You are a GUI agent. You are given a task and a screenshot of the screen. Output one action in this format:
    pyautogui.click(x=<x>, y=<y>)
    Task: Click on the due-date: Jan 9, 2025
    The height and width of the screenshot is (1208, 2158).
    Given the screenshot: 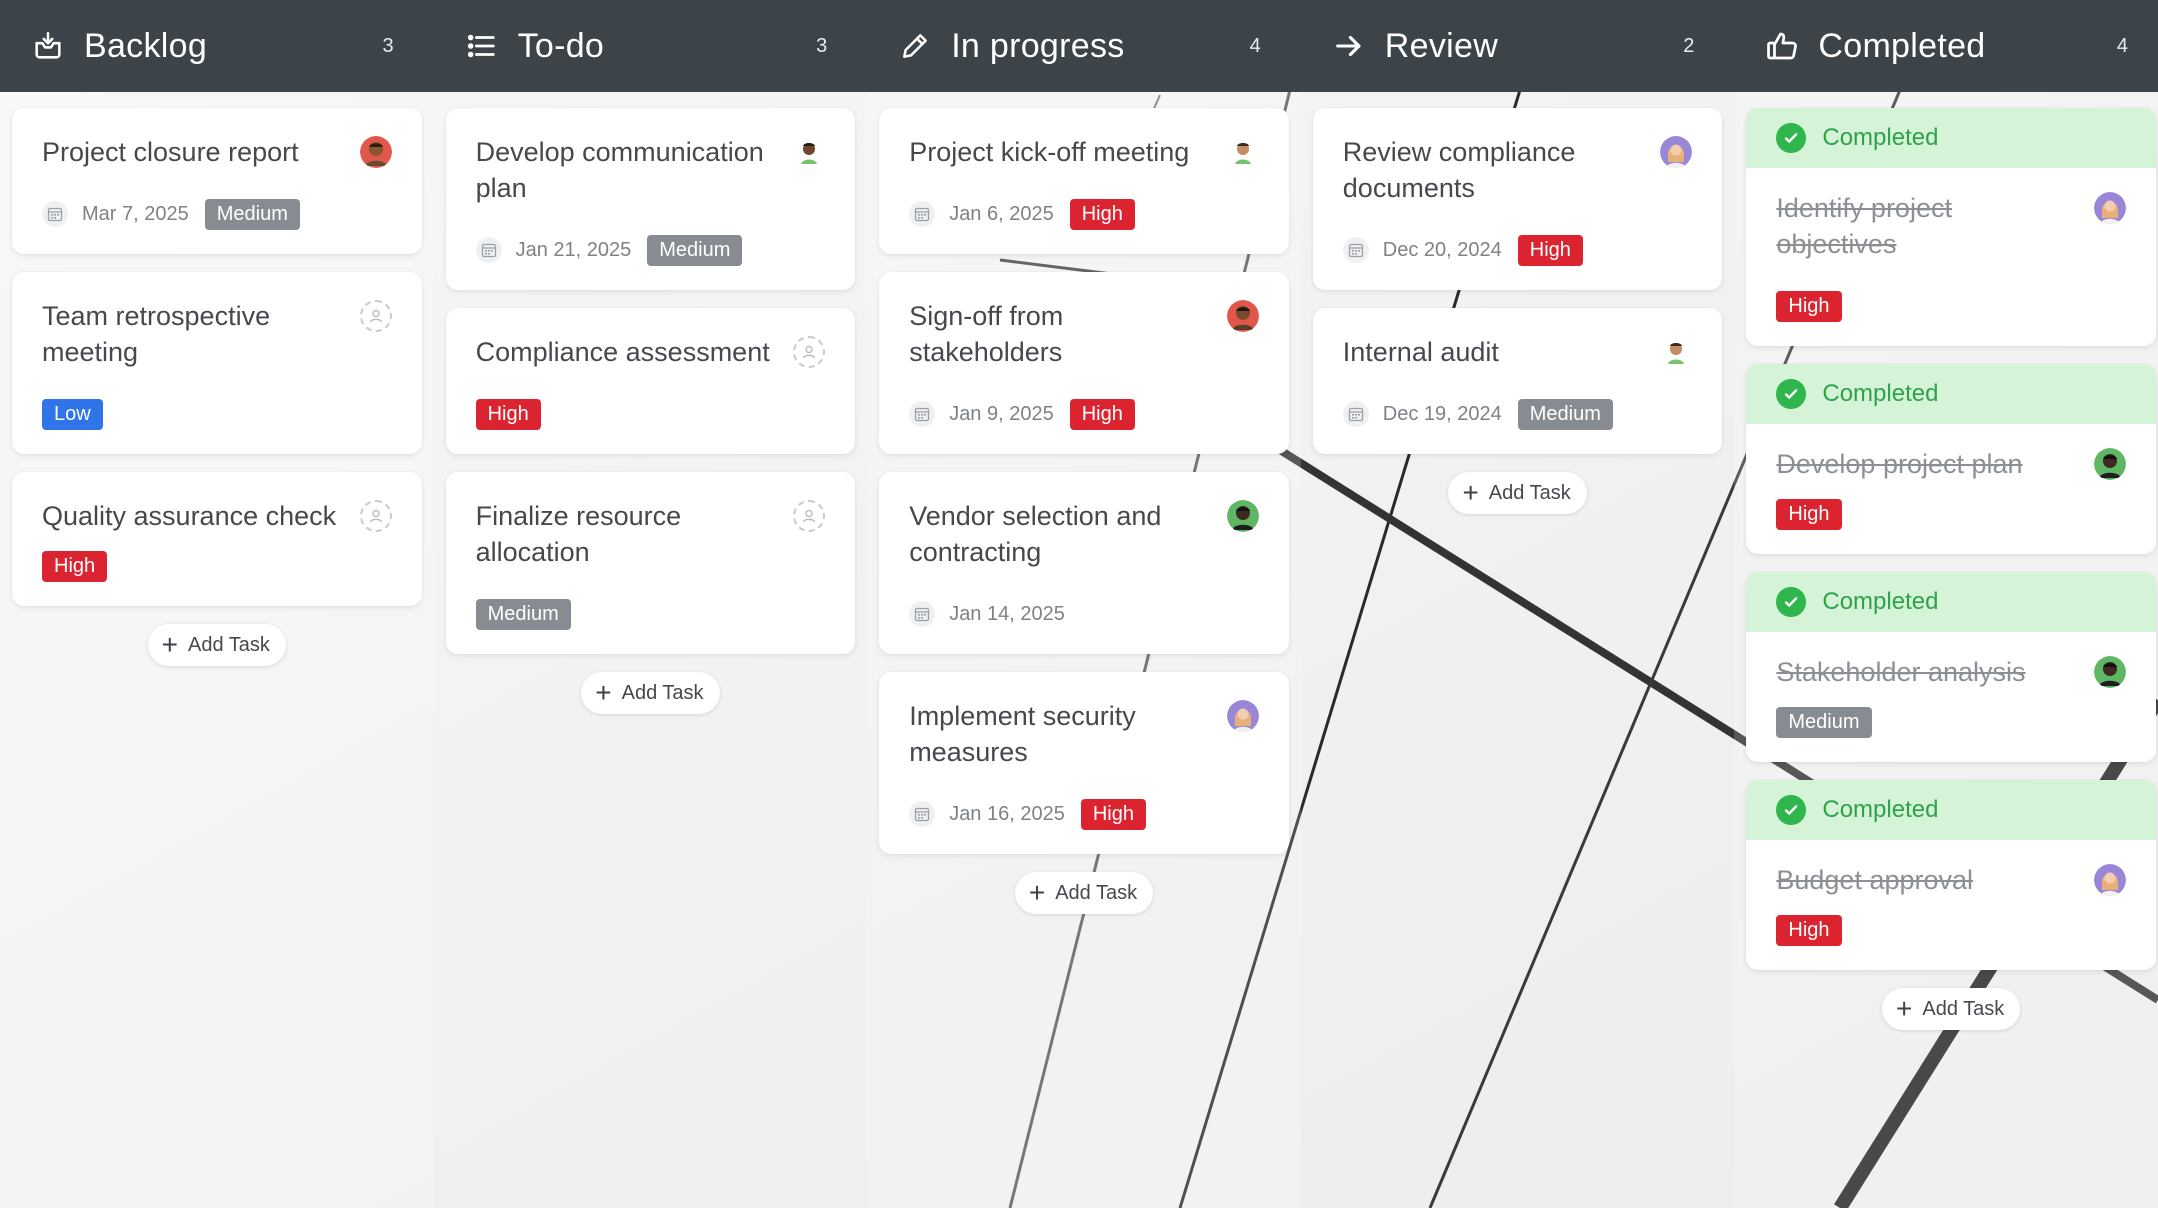 What is the action you would take?
    pyautogui.click(x=1001, y=413)
    